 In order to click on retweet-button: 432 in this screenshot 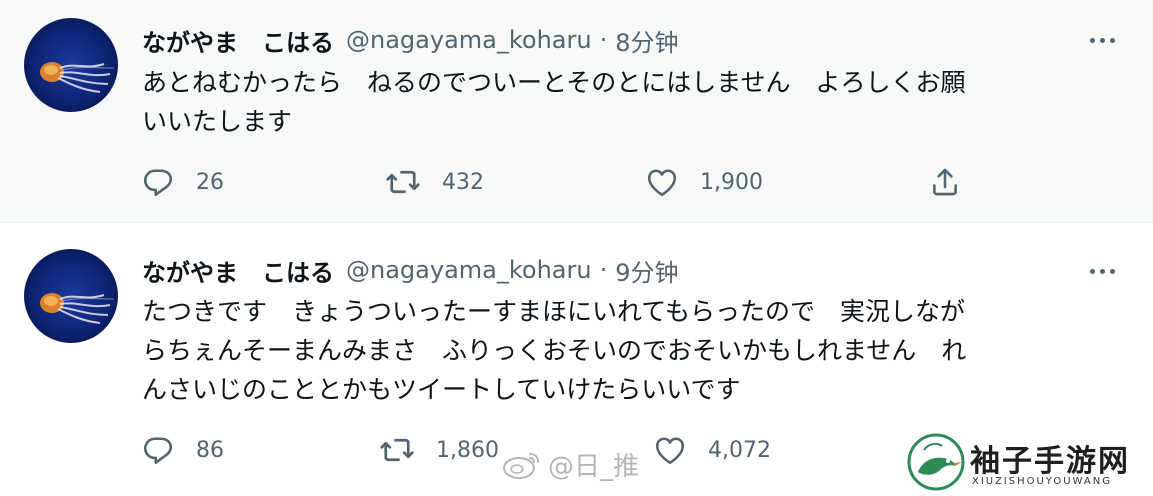, I will do `click(434, 182)`.